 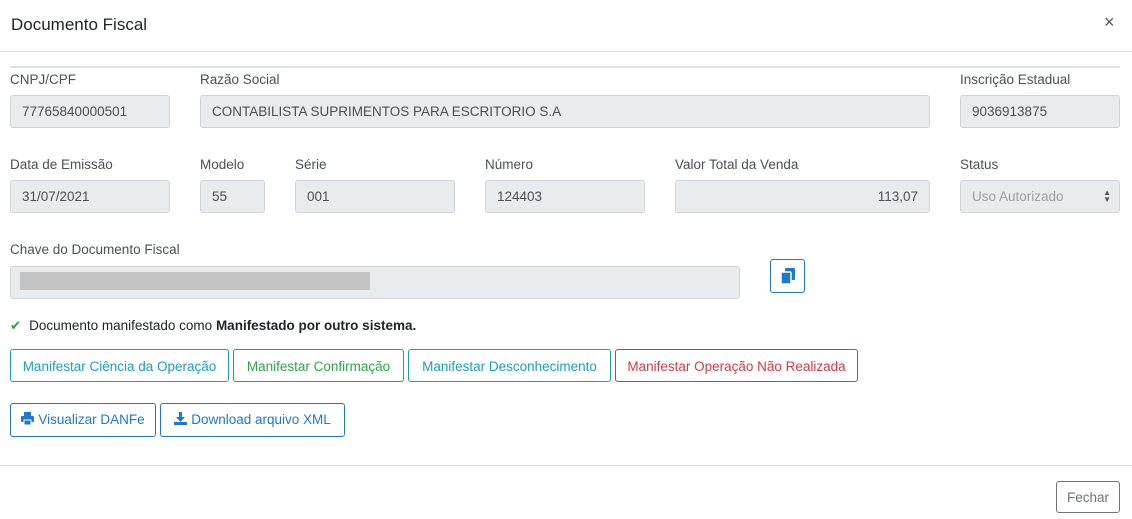 What do you see at coordinates (90, 196) in the screenshot?
I see `data-emissao-field: 31/07/2021` at bounding box center [90, 196].